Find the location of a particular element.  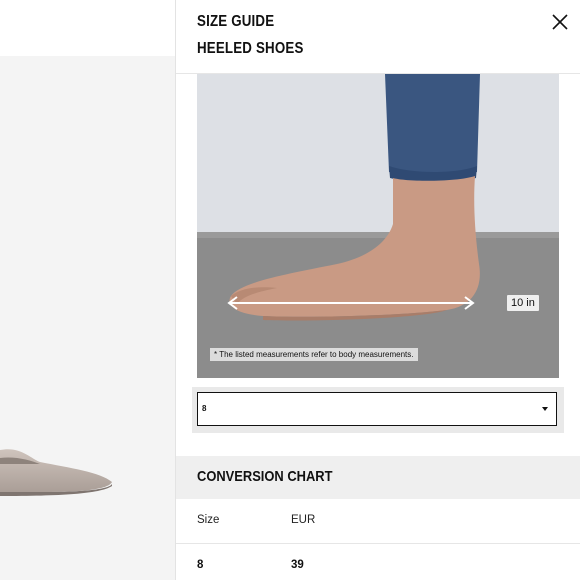

column-header-eur: EUR is located at coordinates (303, 520).